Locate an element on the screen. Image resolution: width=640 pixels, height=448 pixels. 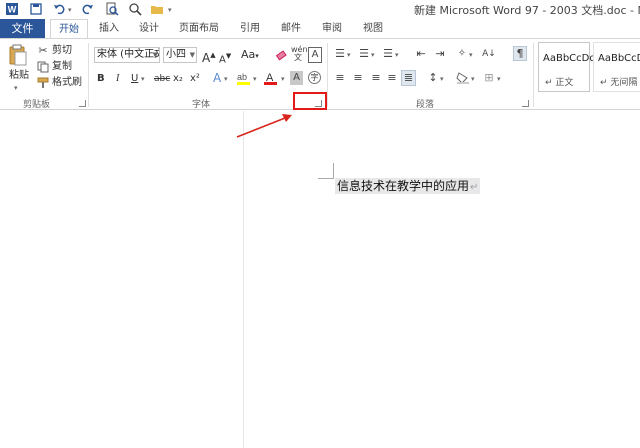
callout-arrow is located at coordinates (264, 126).